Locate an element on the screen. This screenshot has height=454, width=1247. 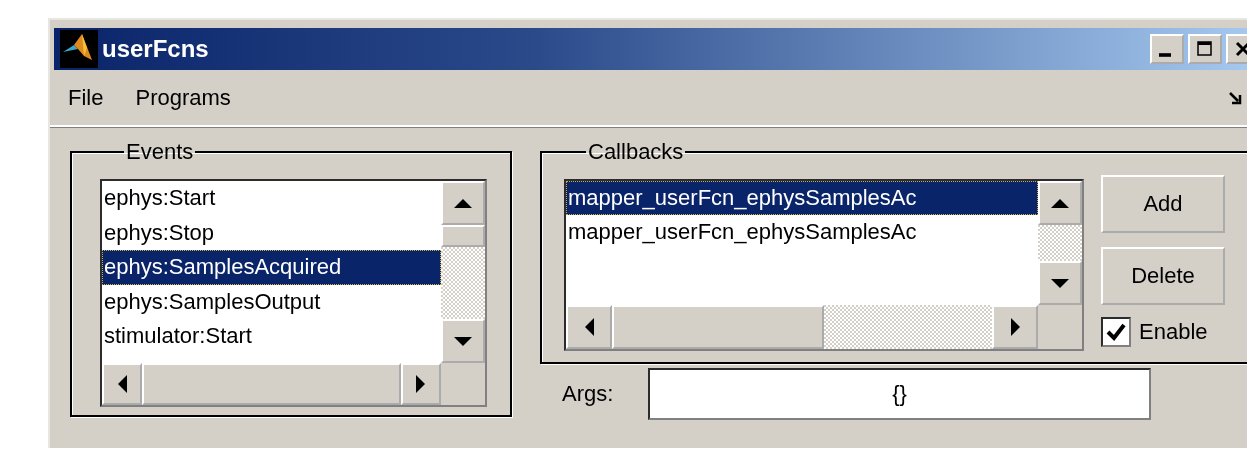
maximize-icon is located at coordinates (1205, 49).